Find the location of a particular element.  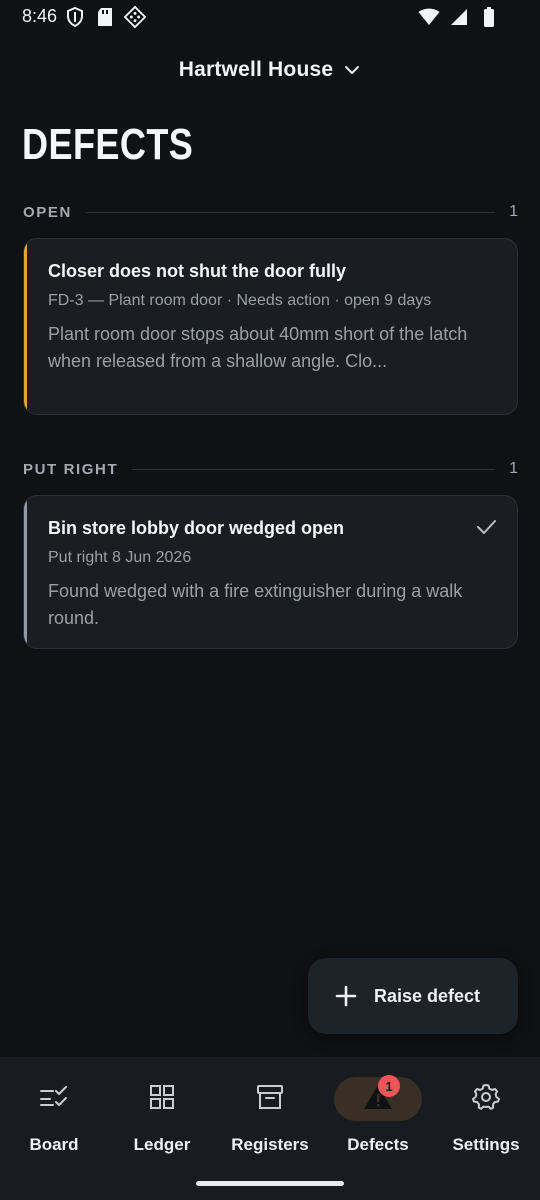

defect-title: Bin store lobby door wedged open is located at coordinates (196, 528).